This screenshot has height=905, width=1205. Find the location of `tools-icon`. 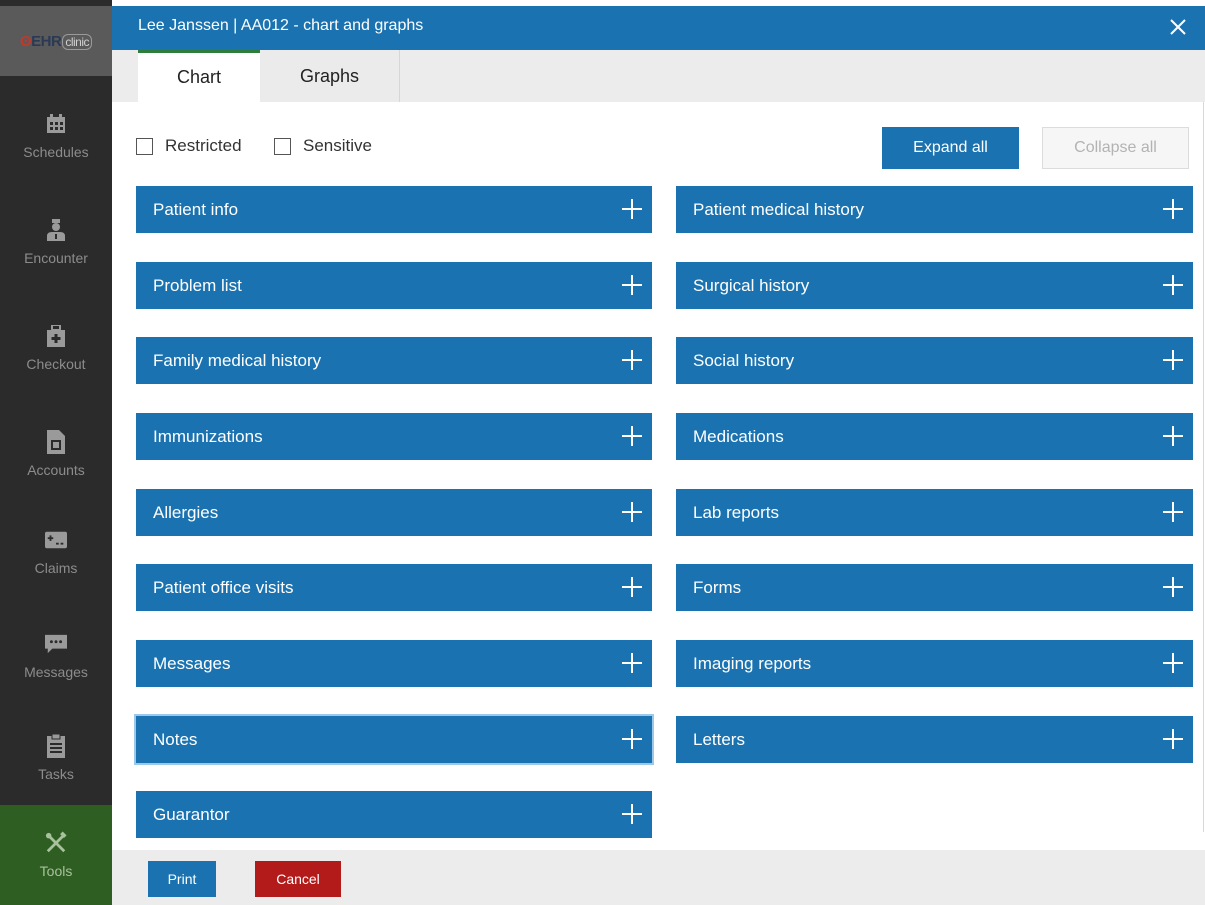

tools-icon is located at coordinates (56, 842).